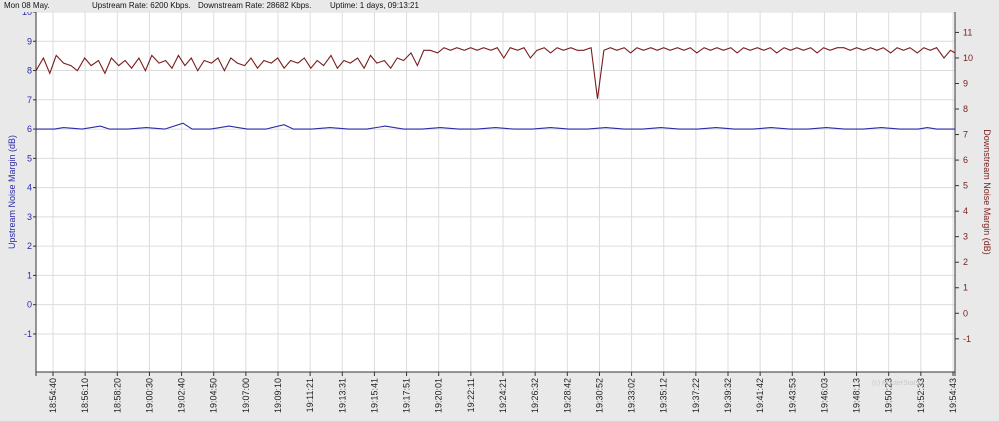  What do you see at coordinates (85, 395) in the screenshot?
I see `x-tick-label: 18:56:10` at bounding box center [85, 395].